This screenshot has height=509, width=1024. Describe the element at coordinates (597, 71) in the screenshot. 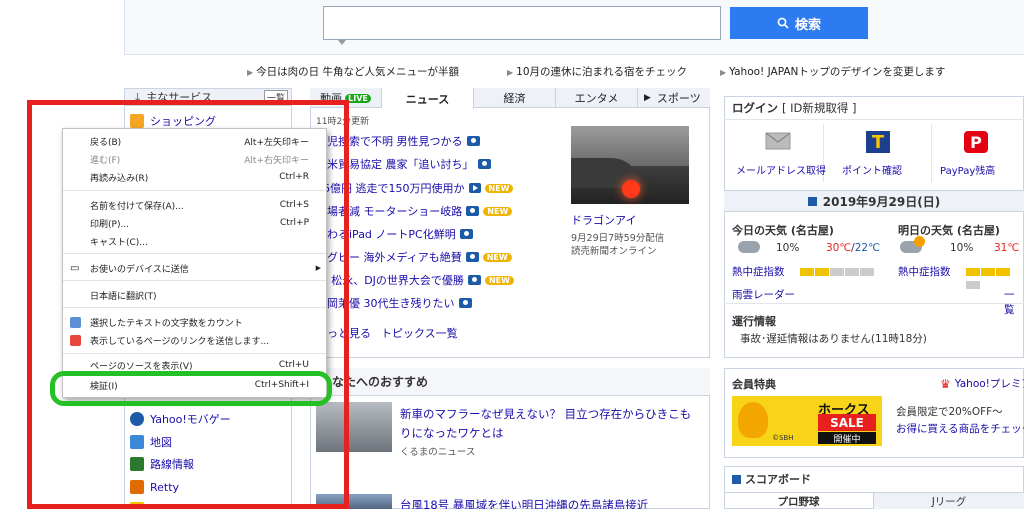

I see `topic-link-2: ▶ 10月の連休に泊まれる宿をチェック` at that location.